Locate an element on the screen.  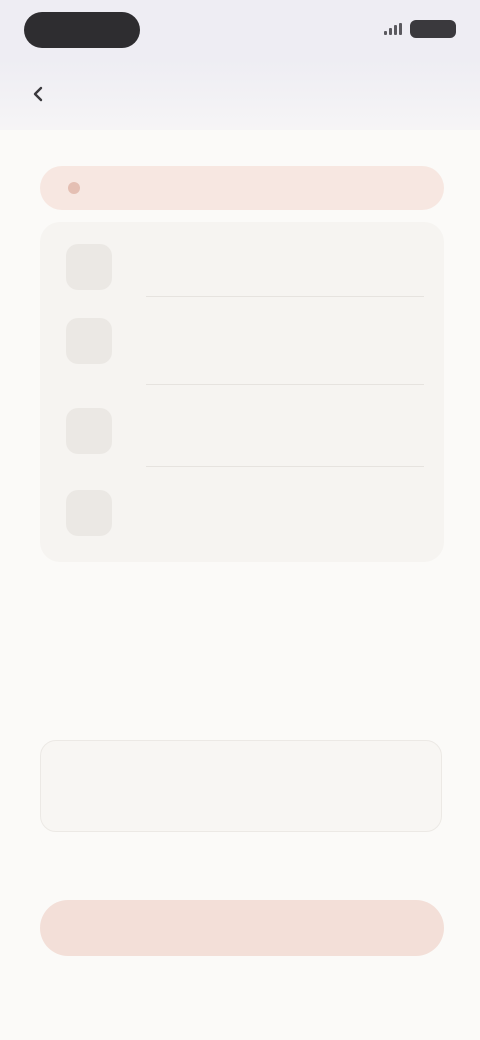
warning-banner is located at coordinates (242, 188).